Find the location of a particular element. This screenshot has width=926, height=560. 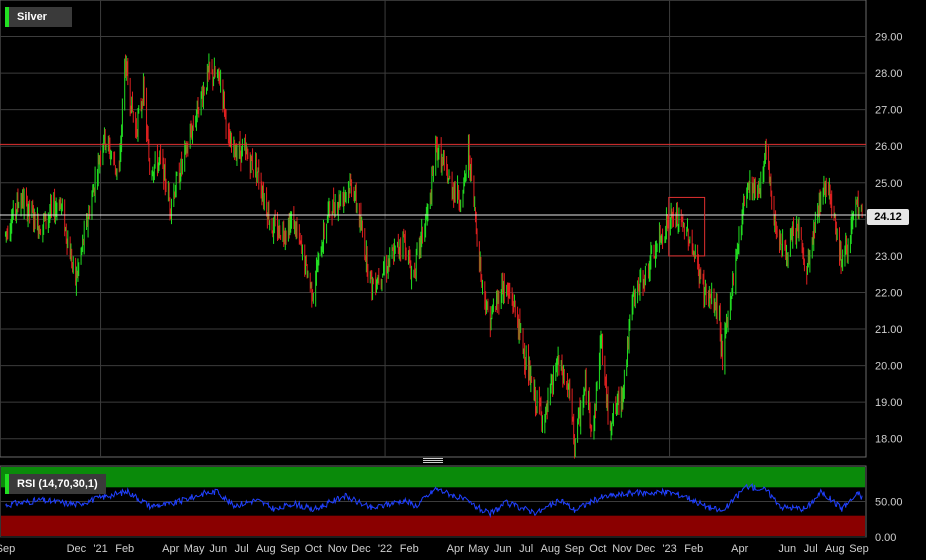

rsi-tick-label: 0.00 is located at coordinates (885, 538).